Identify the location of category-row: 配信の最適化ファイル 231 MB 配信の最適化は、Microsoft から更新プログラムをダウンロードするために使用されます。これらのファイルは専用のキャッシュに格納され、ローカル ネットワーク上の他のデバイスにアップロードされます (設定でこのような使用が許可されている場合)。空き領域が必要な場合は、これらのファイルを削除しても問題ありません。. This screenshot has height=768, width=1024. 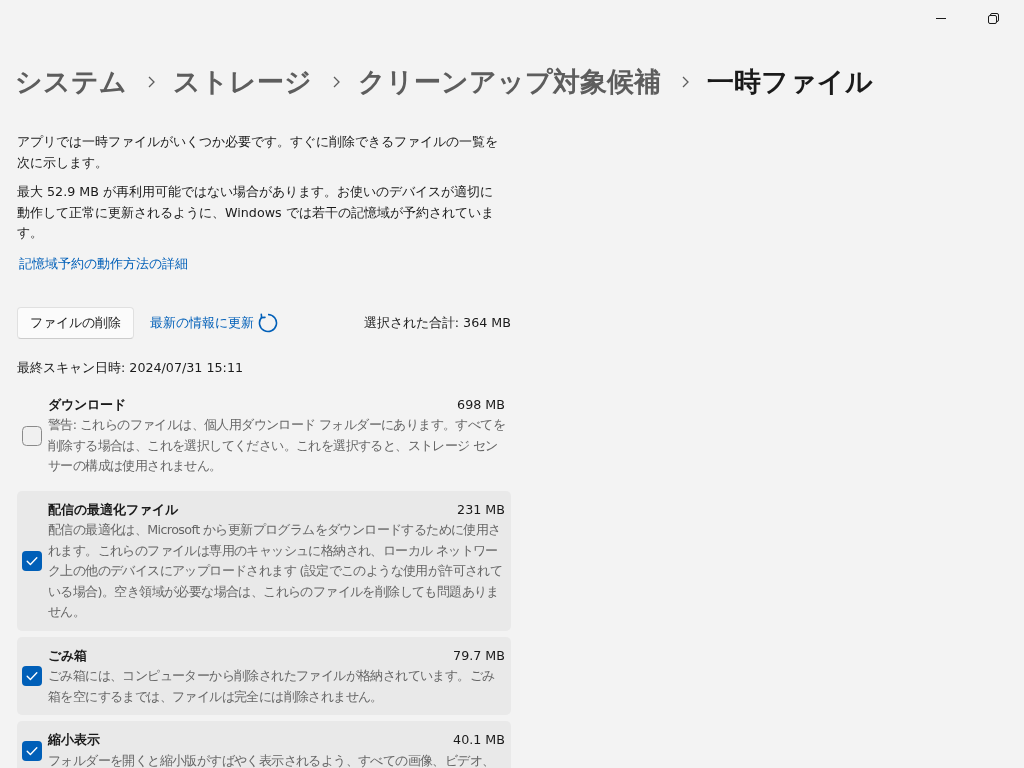
(264, 560).